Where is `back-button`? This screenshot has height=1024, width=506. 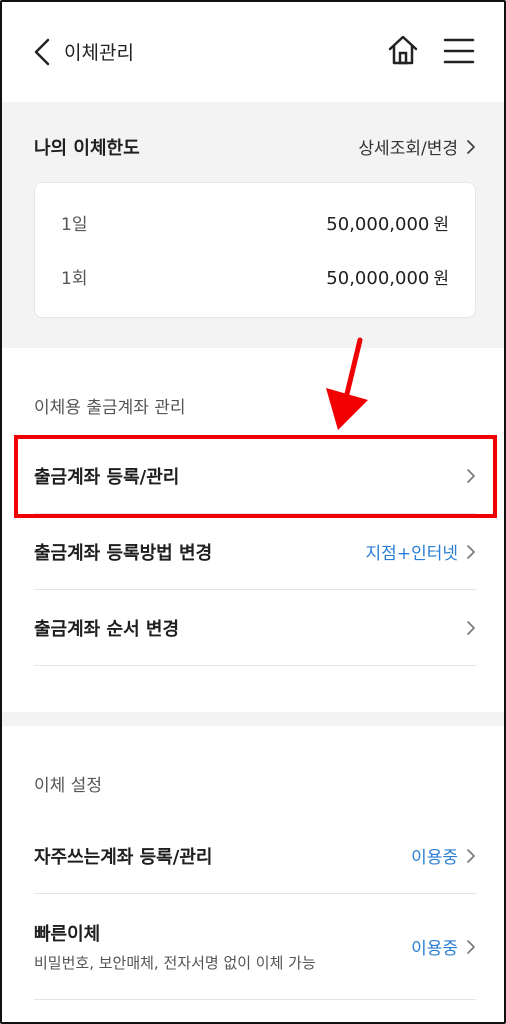 back-button is located at coordinates (42, 52).